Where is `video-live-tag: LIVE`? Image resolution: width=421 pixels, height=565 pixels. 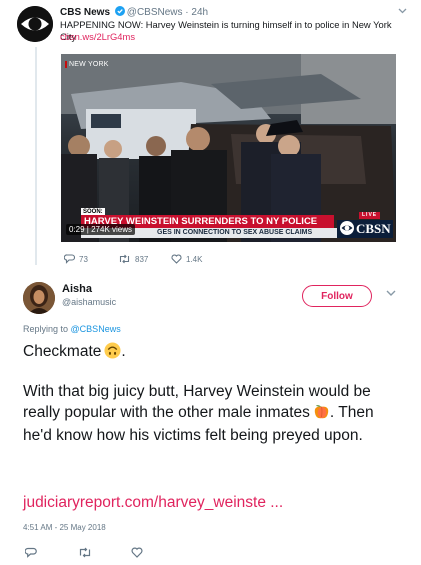
video-live-tag: LIVE is located at coordinates (370, 215).